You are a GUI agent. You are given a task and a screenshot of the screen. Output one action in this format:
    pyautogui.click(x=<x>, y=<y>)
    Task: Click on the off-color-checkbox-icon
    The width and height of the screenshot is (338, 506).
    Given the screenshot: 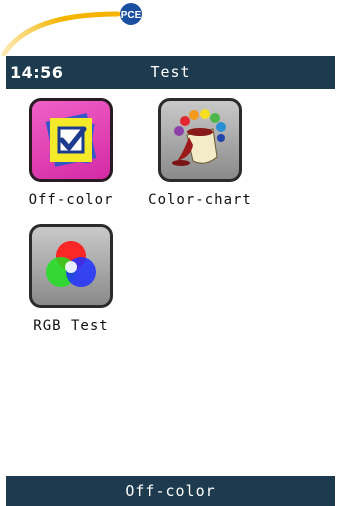 What is the action you would take?
    pyautogui.click(x=71, y=140)
    